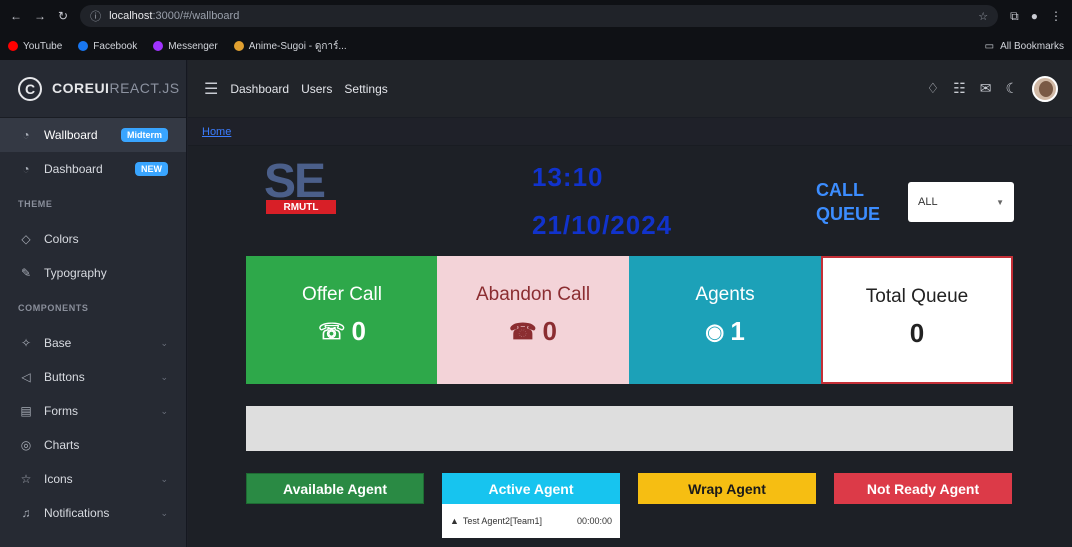 The image size is (1072, 547). What do you see at coordinates (35, 46) in the screenshot?
I see `bookmark-youtube: YouTube` at bounding box center [35, 46].